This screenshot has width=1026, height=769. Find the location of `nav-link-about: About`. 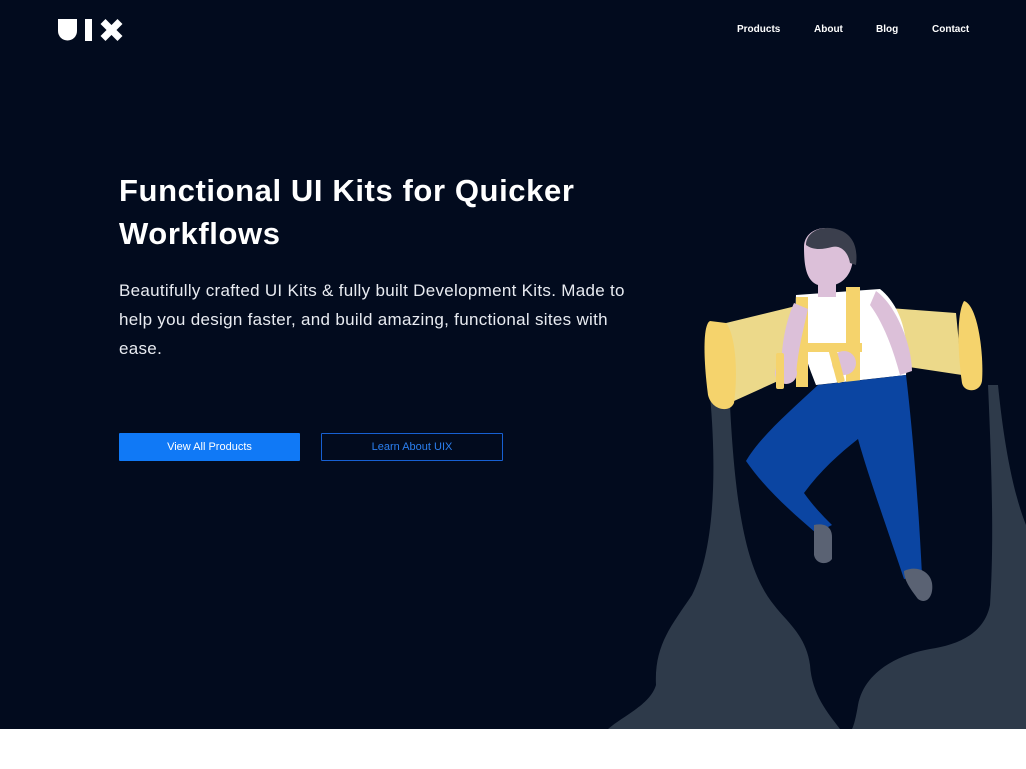

nav-link-about: About is located at coordinates (828, 30).